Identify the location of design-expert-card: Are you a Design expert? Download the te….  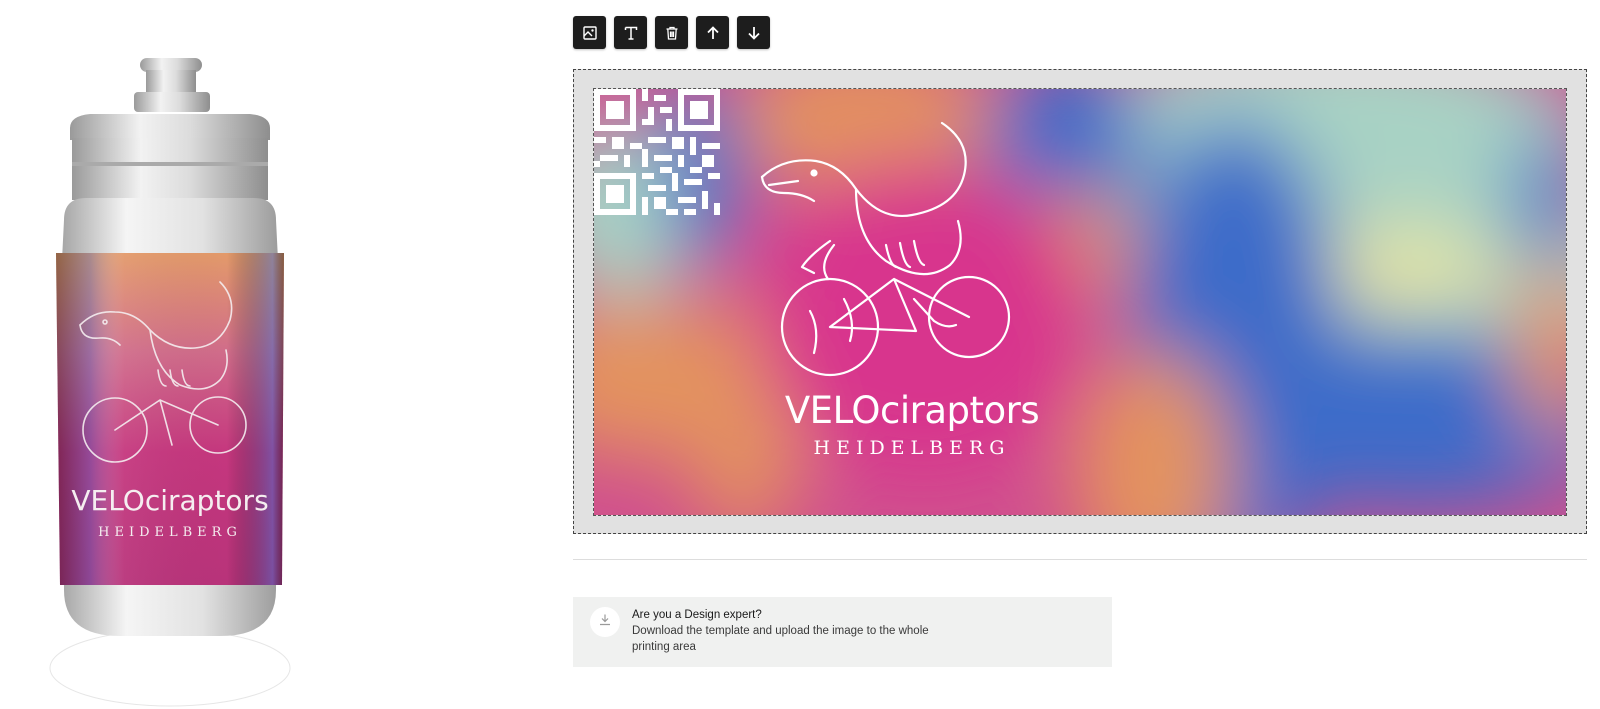
(842, 632).